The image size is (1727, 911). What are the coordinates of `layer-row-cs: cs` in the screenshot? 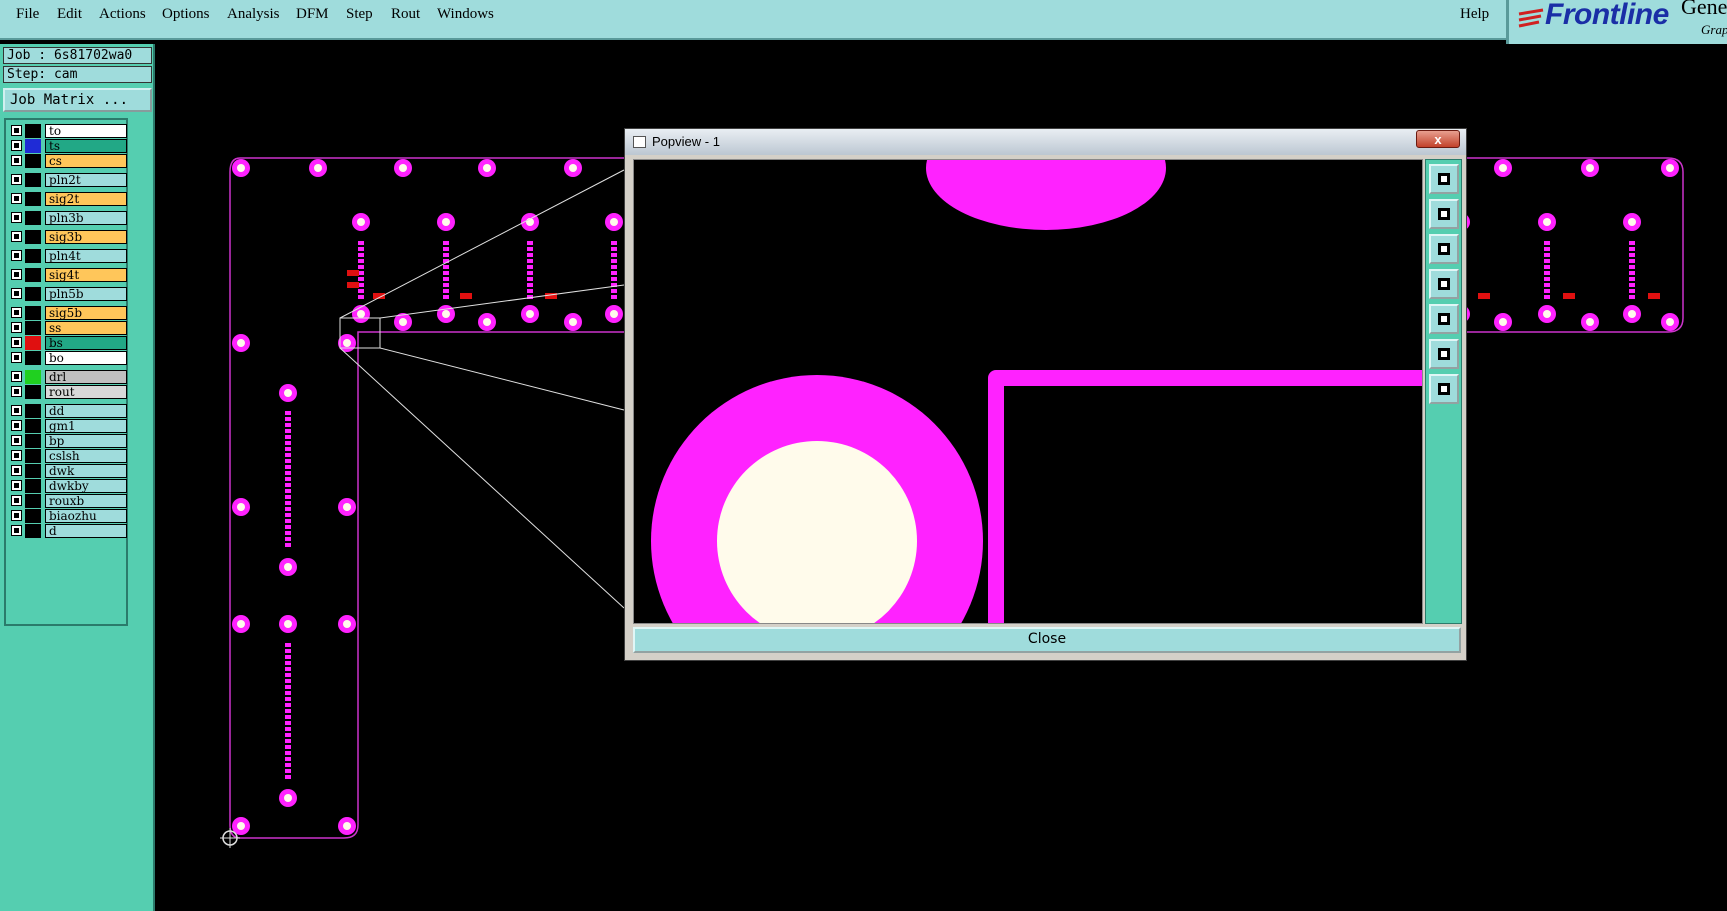 It's located at (68, 161).